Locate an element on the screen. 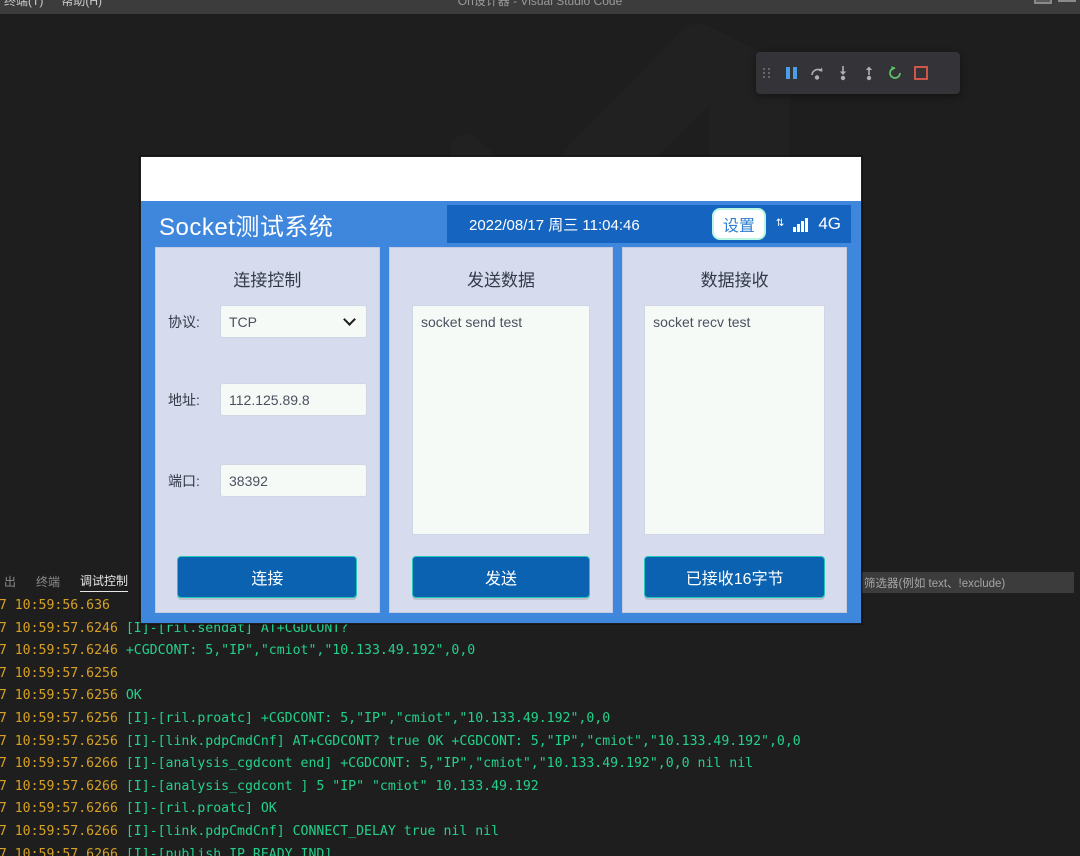 This screenshot has height=856, width=1080. connection-card-title: 连接控制 is located at coordinates (267, 280).